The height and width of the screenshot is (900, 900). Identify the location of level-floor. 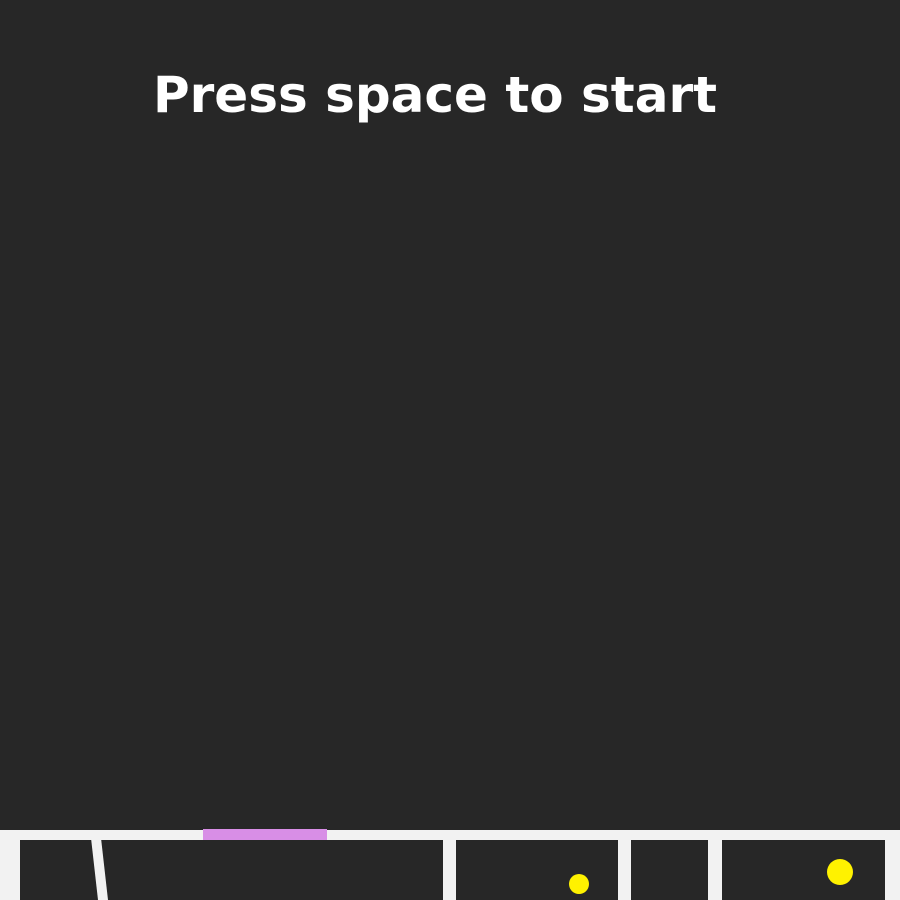
(450, 864).